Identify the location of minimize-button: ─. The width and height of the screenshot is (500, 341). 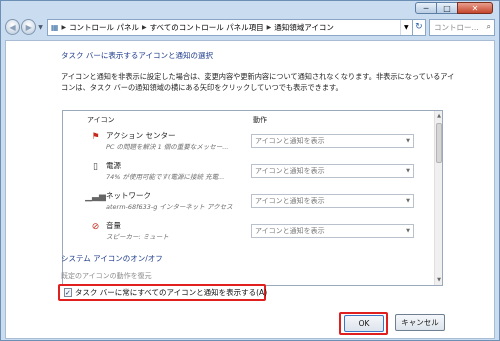
(426, 8).